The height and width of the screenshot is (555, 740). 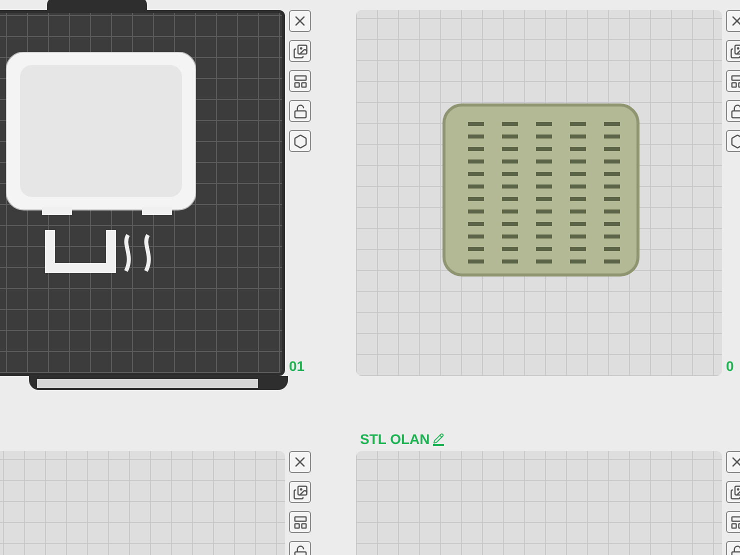 I want to click on plate-number: 01, so click(x=297, y=366).